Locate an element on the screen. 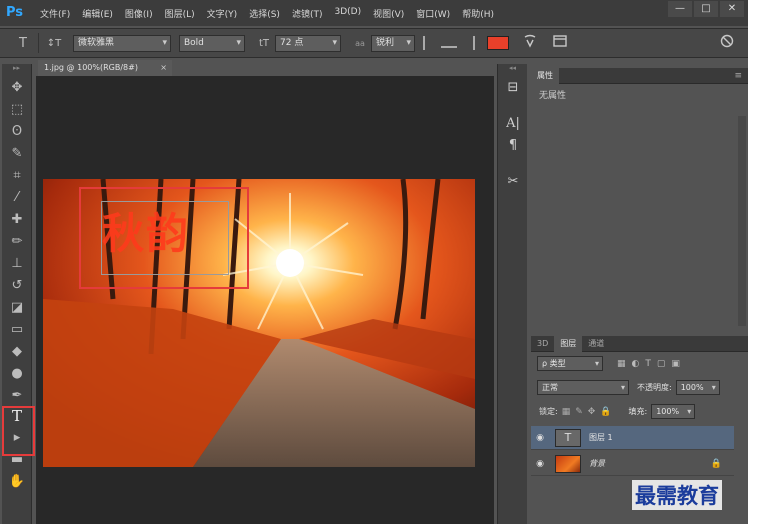 The width and height of the screenshot is (757, 528). fill-label: 填充: is located at coordinates (638, 411).